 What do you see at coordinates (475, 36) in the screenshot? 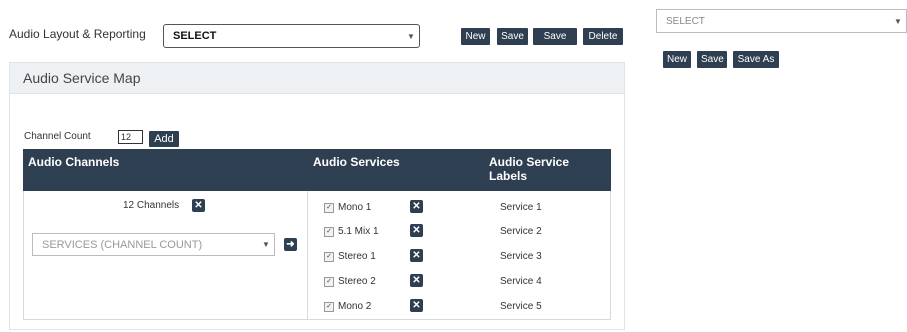
I see `new-button: New` at bounding box center [475, 36].